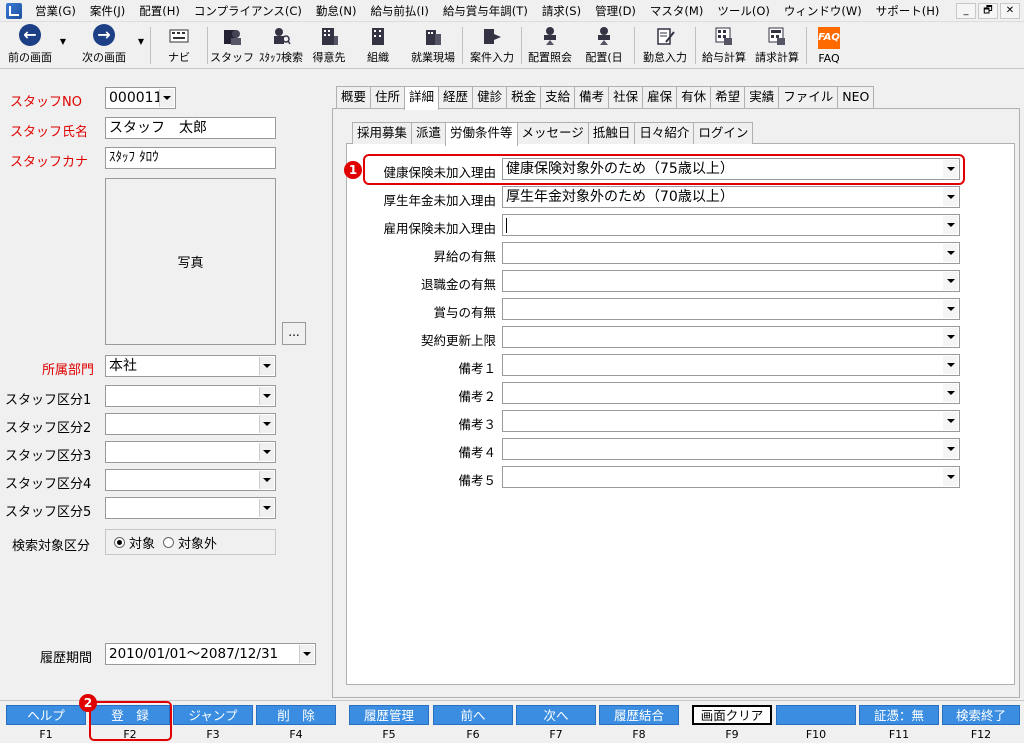  What do you see at coordinates (981, 715) in the screenshot?
I see `end-search-button: 検索終了` at bounding box center [981, 715].